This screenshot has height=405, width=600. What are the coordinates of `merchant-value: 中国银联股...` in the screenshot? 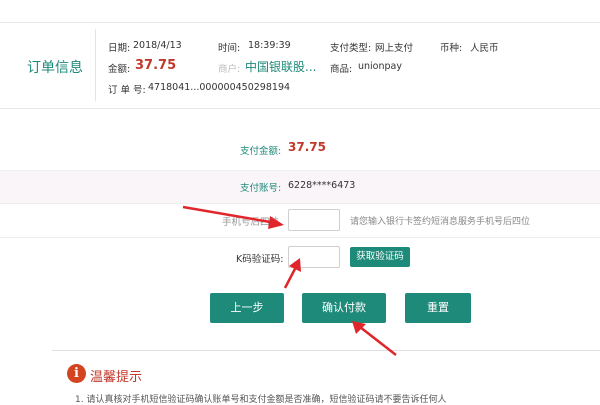 It's located at (281, 67).